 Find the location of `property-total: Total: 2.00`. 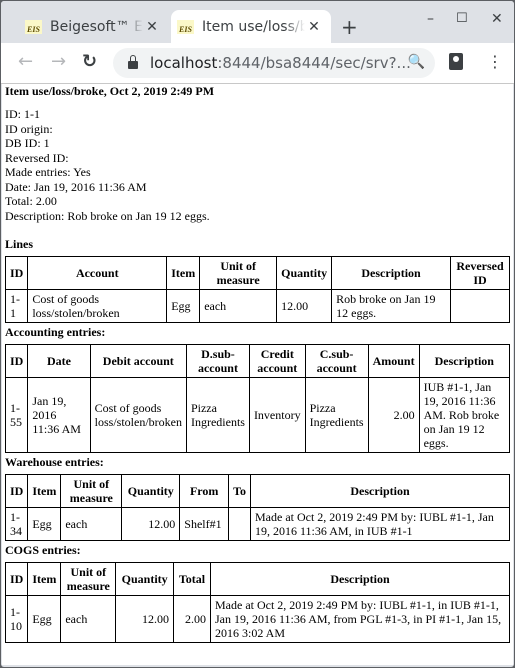

property-total: Total: 2.00 is located at coordinates (31, 201).